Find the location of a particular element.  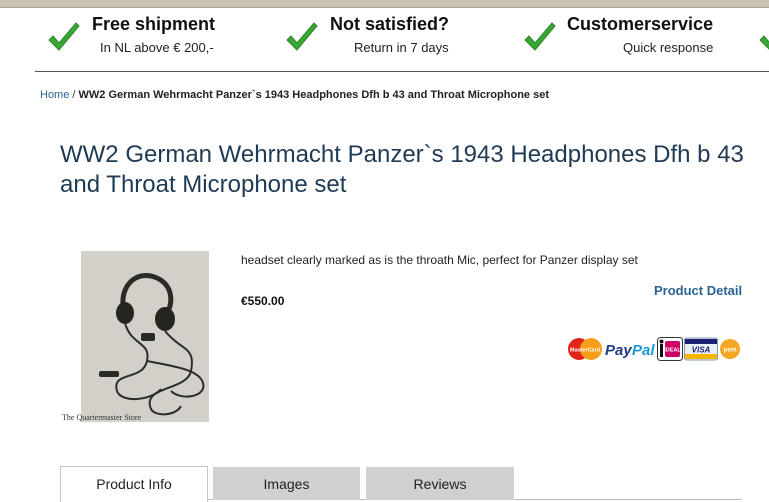

mastercard-label: MasterCard is located at coordinates (585, 351).